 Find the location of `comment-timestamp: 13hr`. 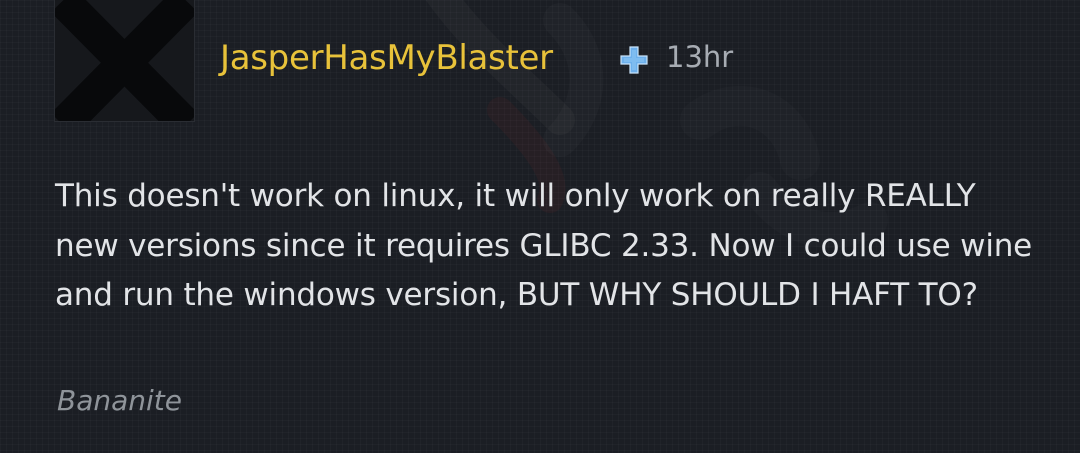

comment-timestamp: 13hr is located at coordinates (700, 57).